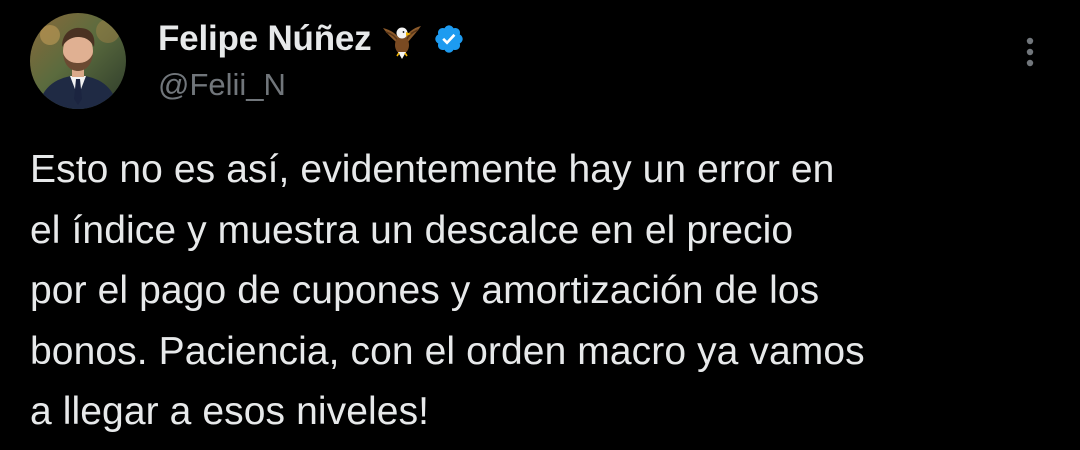 The height and width of the screenshot is (450, 1080). I want to click on author-name-row: Felipe Núñez, so click(311, 39).